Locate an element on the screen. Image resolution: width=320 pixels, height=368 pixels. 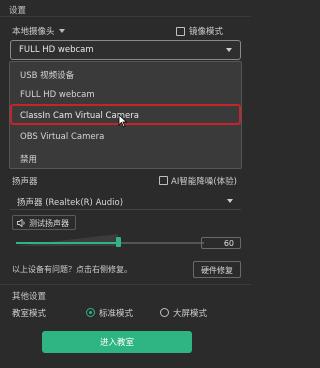
settings-title: 设置 is located at coordinates (18, 11).